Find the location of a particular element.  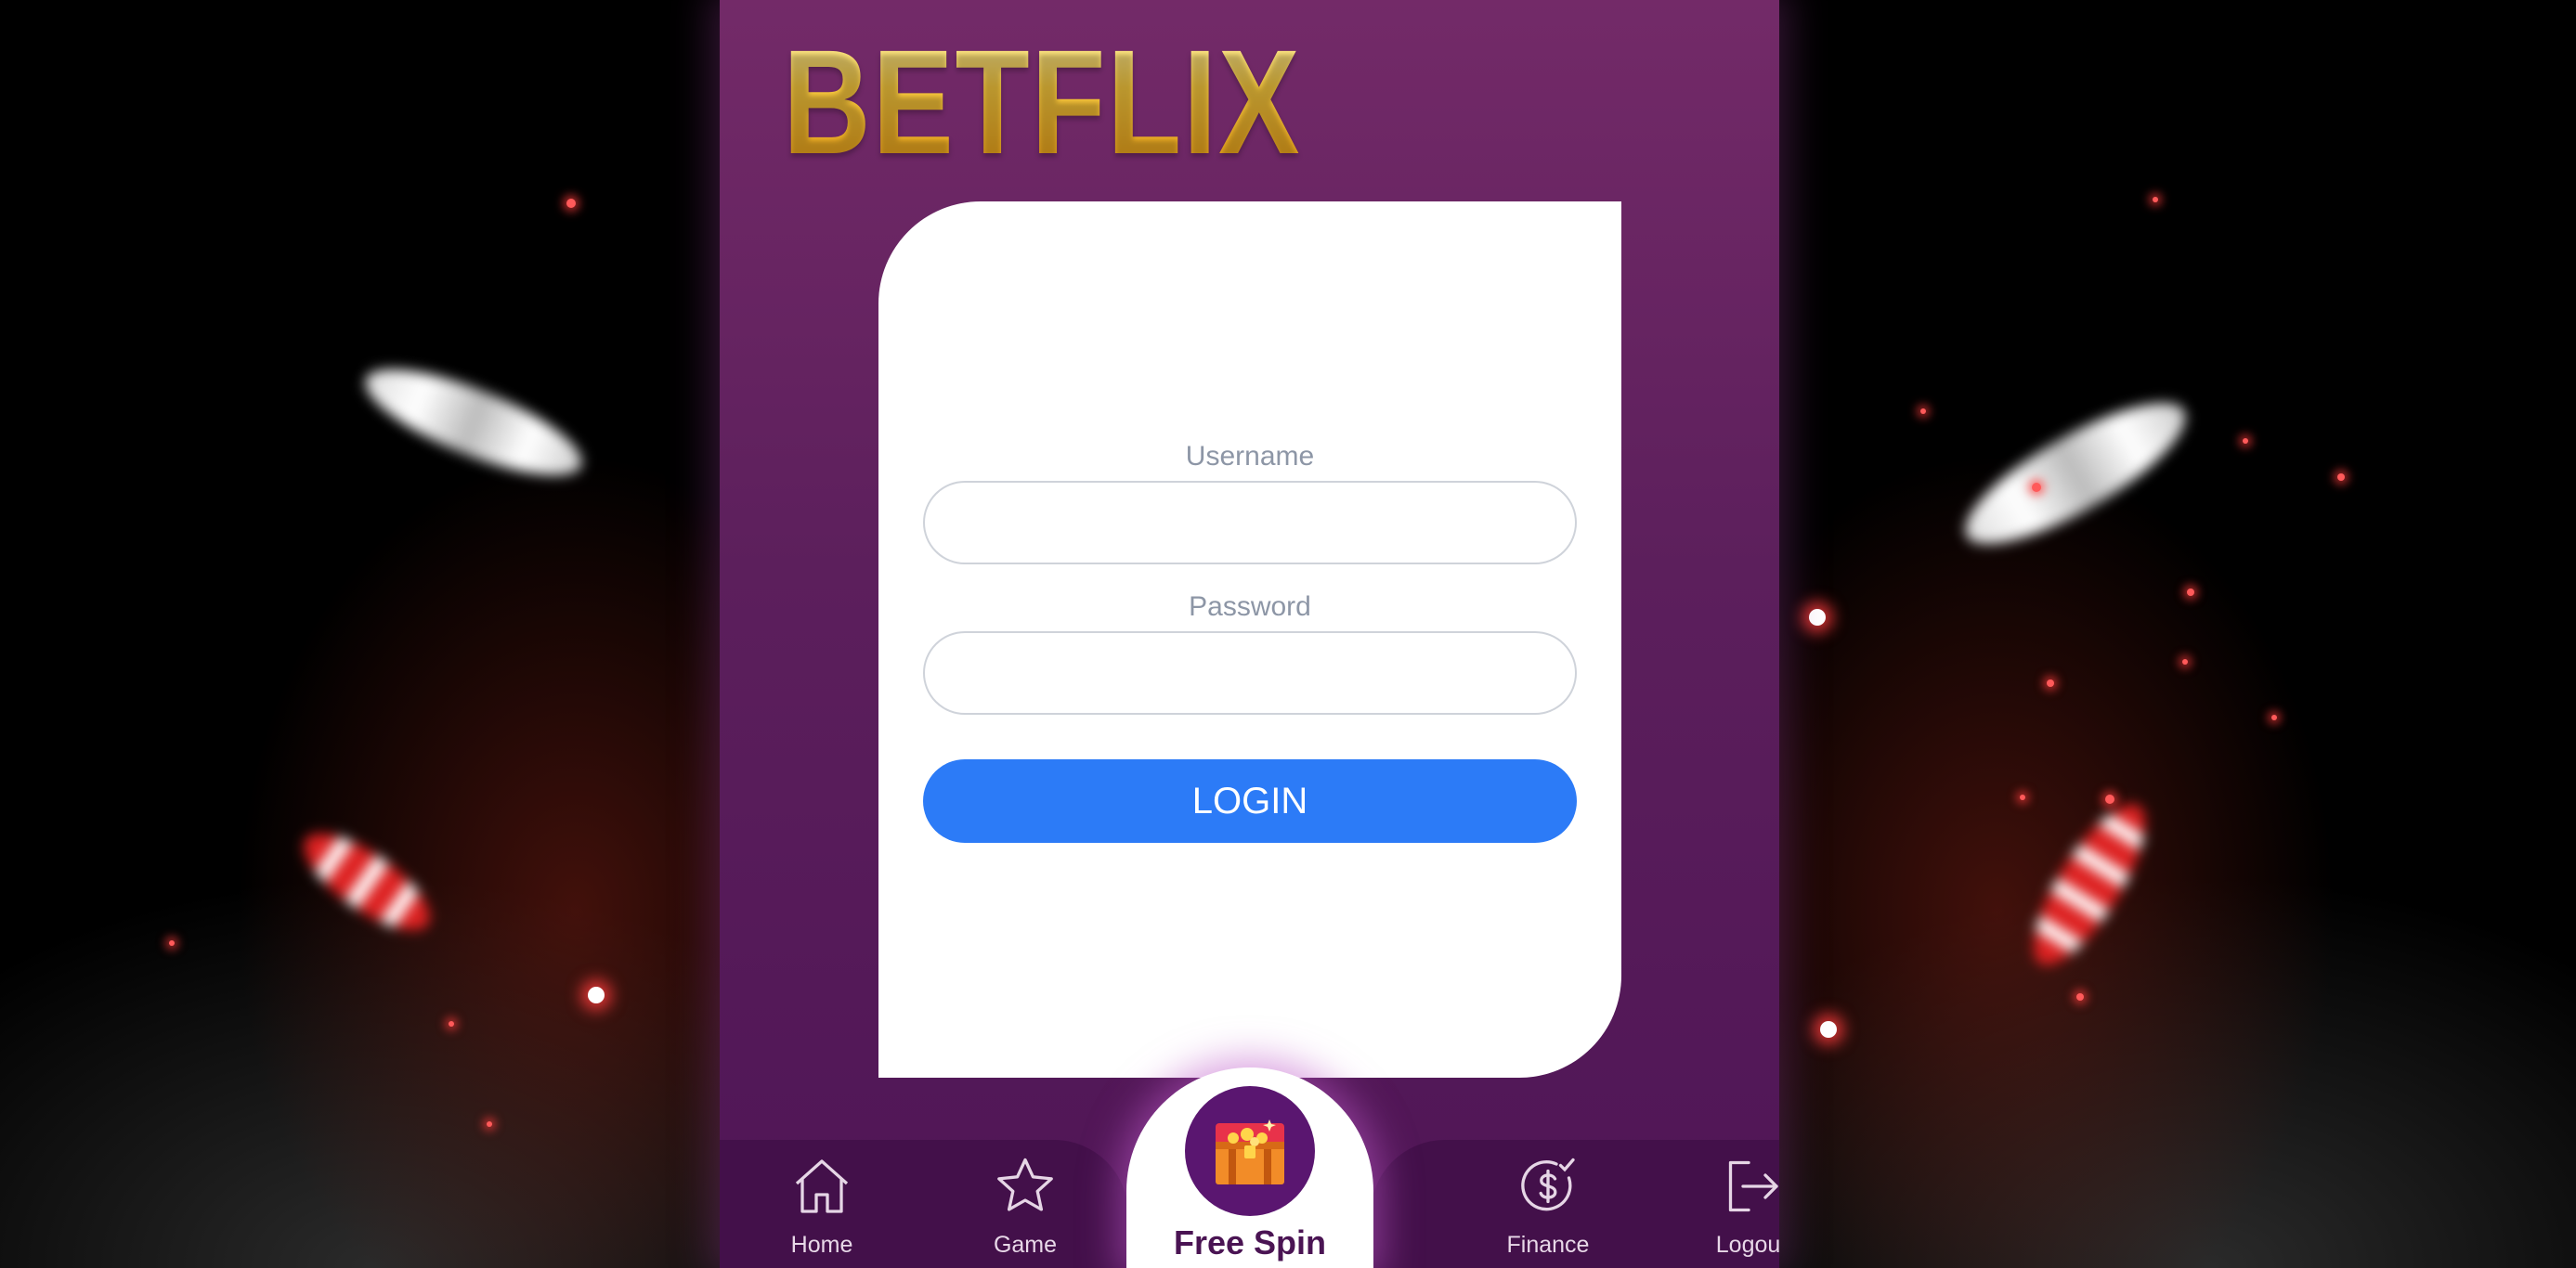

treasure-chest-icon is located at coordinates (1250, 1151).